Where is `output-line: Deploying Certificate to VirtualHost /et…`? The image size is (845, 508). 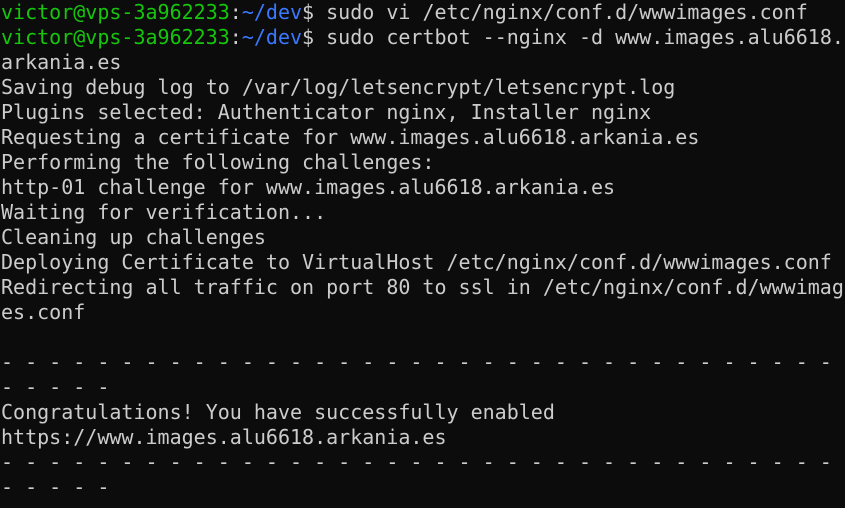
output-line: Deploying Certificate to VirtualHost /et… is located at coordinates (416, 262).